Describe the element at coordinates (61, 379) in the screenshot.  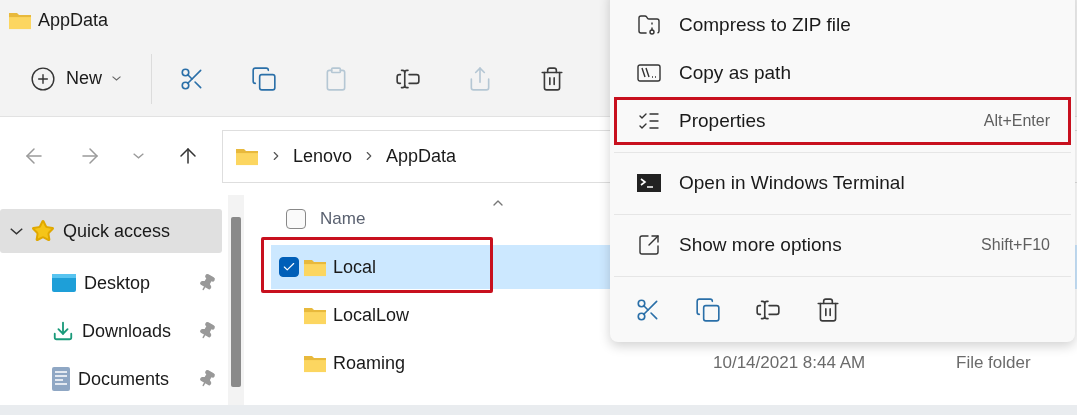
I see `document-icon` at that location.